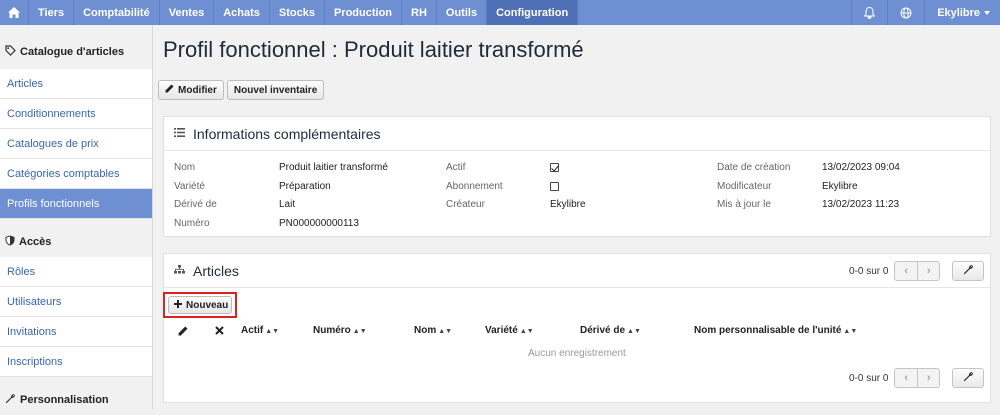 This screenshot has height=415, width=1000. I want to click on articles-pager-top: 0-0 sur 0 ‹ ›, so click(917, 271).